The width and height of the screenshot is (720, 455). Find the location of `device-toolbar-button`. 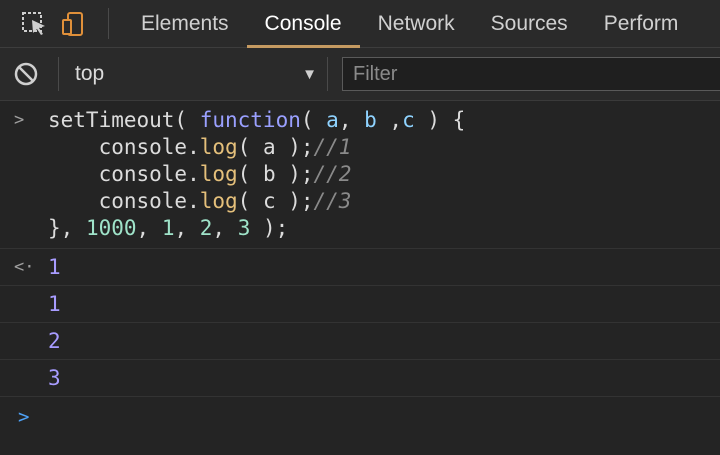

device-toolbar-button is located at coordinates (74, 23).